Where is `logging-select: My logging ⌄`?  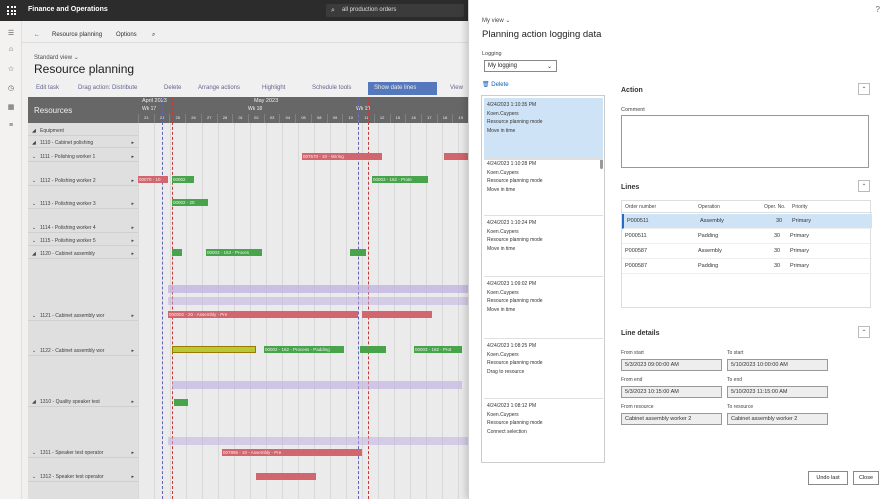
logging-select: My logging ⌄ is located at coordinates (520, 66).